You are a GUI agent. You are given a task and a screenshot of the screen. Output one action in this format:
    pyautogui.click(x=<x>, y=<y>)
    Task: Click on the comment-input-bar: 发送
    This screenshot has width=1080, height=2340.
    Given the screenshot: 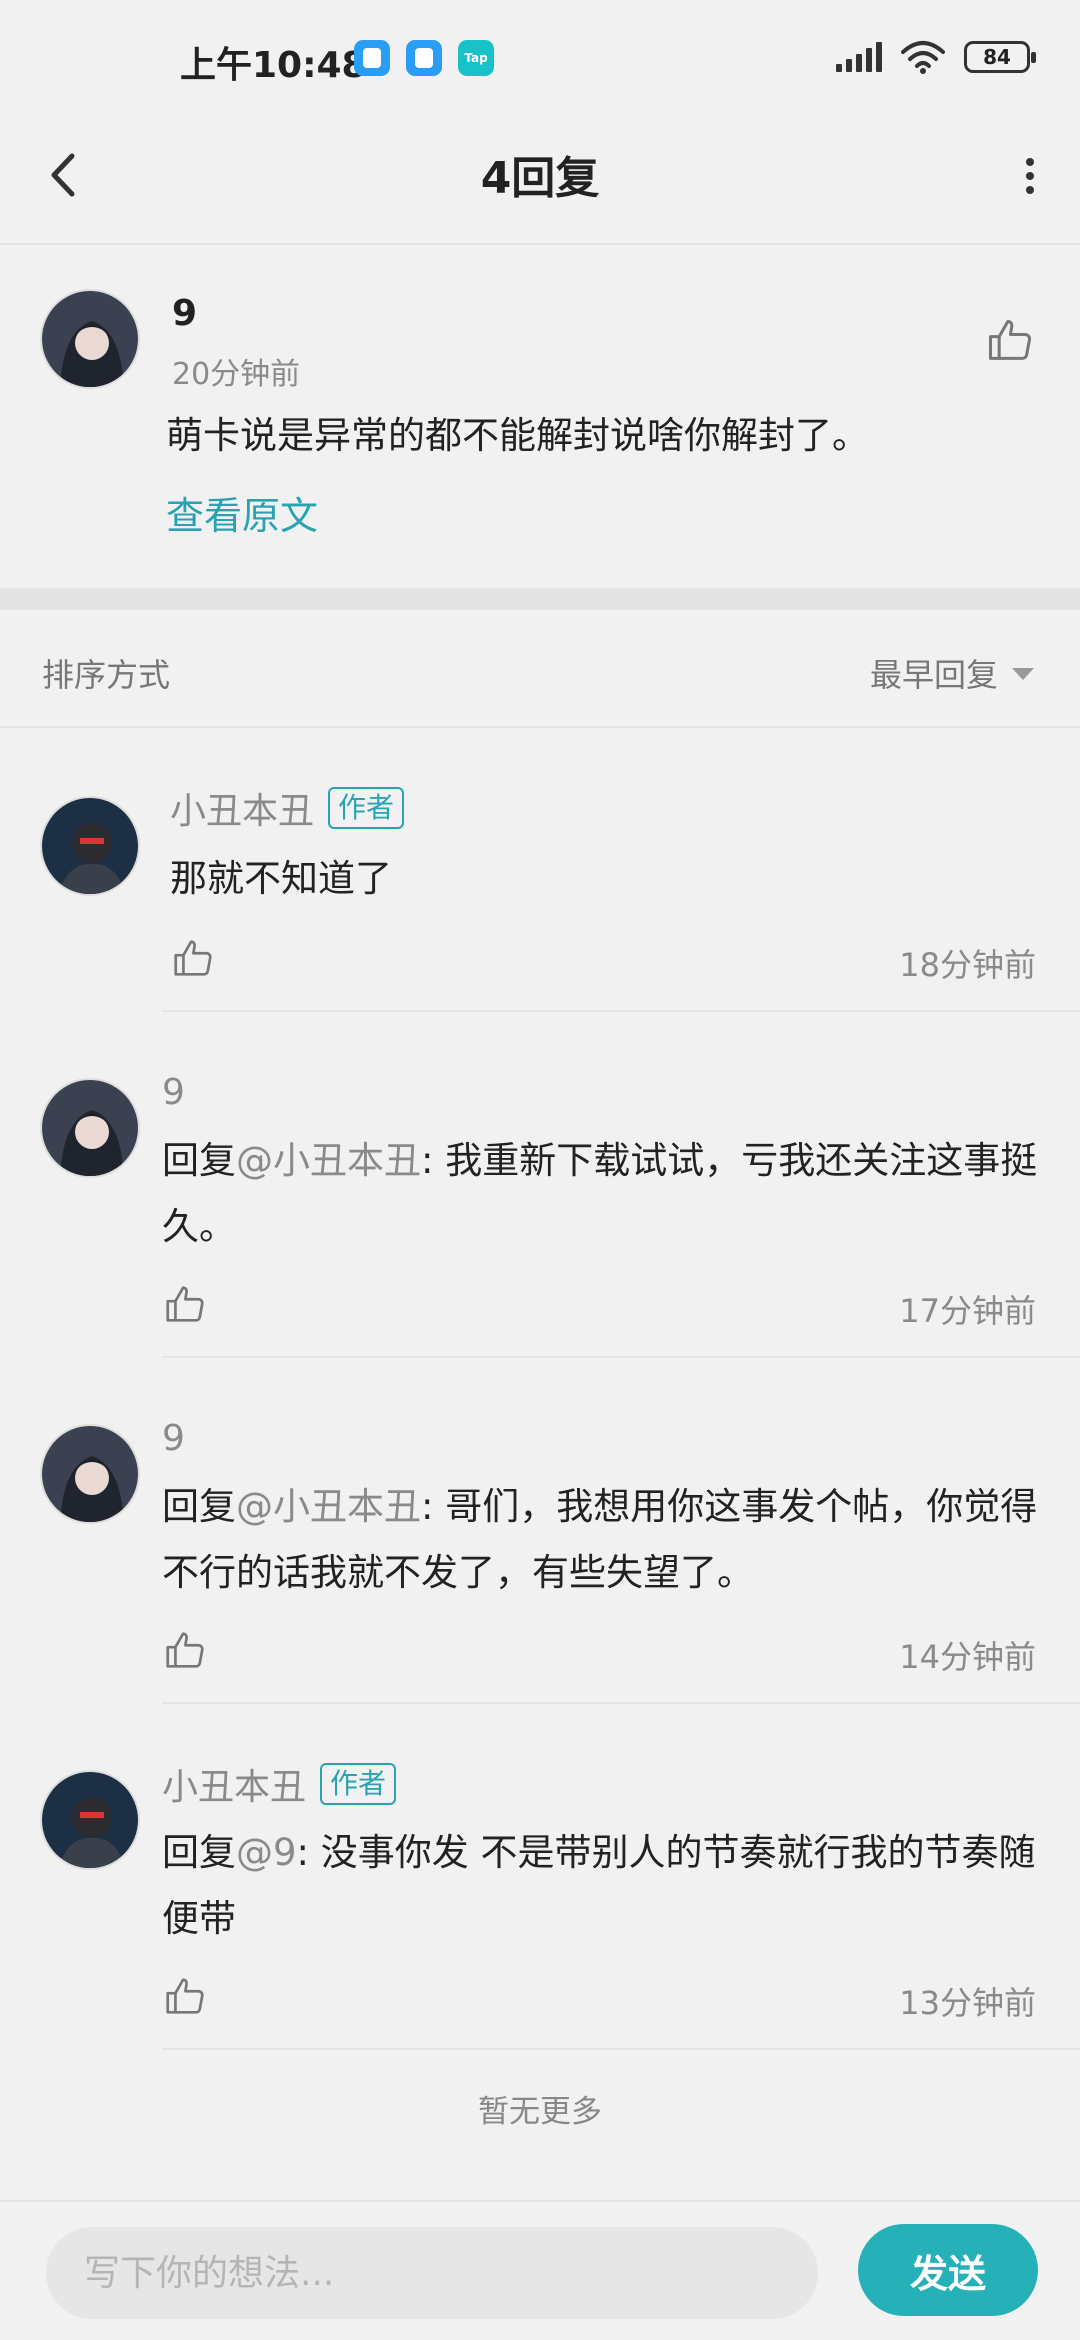 What is the action you would take?
    pyautogui.click(x=540, y=2270)
    